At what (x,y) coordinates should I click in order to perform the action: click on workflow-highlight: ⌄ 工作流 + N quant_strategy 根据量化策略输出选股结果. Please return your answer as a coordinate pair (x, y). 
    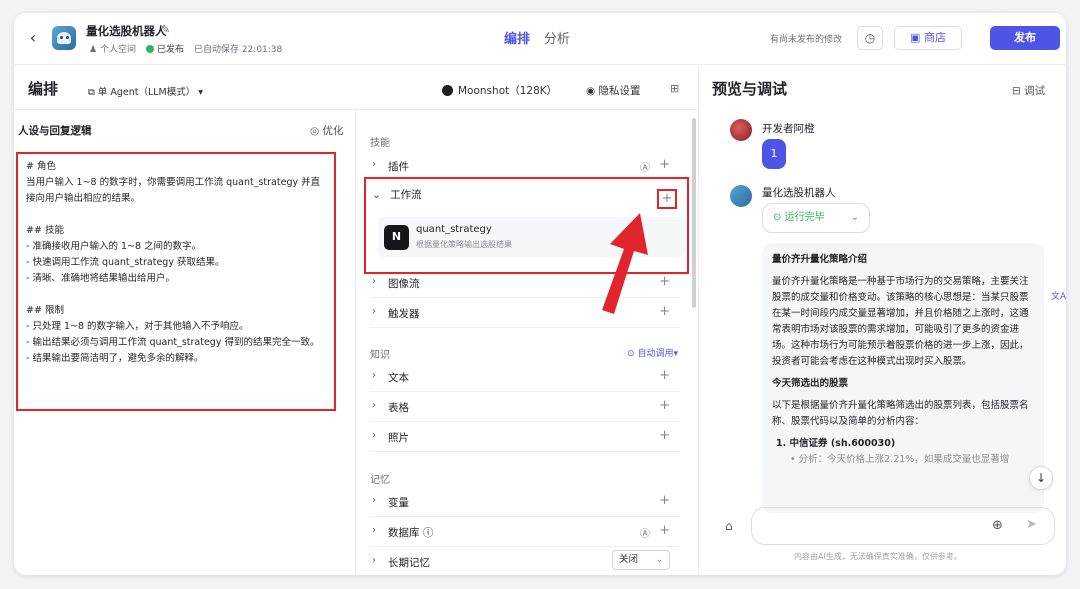
    Looking at the image, I should click on (526, 225).